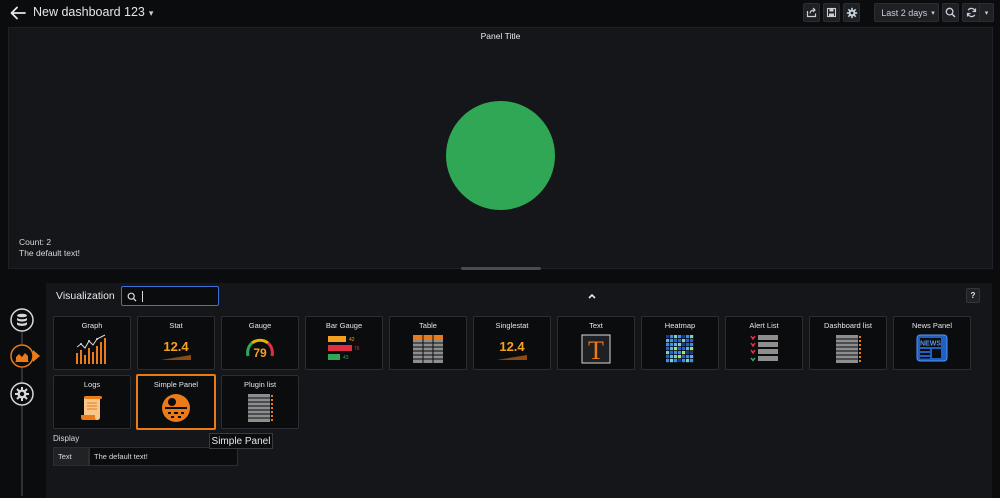  What do you see at coordinates (851, 12) in the screenshot?
I see `dashboard-settings-button` at bounding box center [851, 12].